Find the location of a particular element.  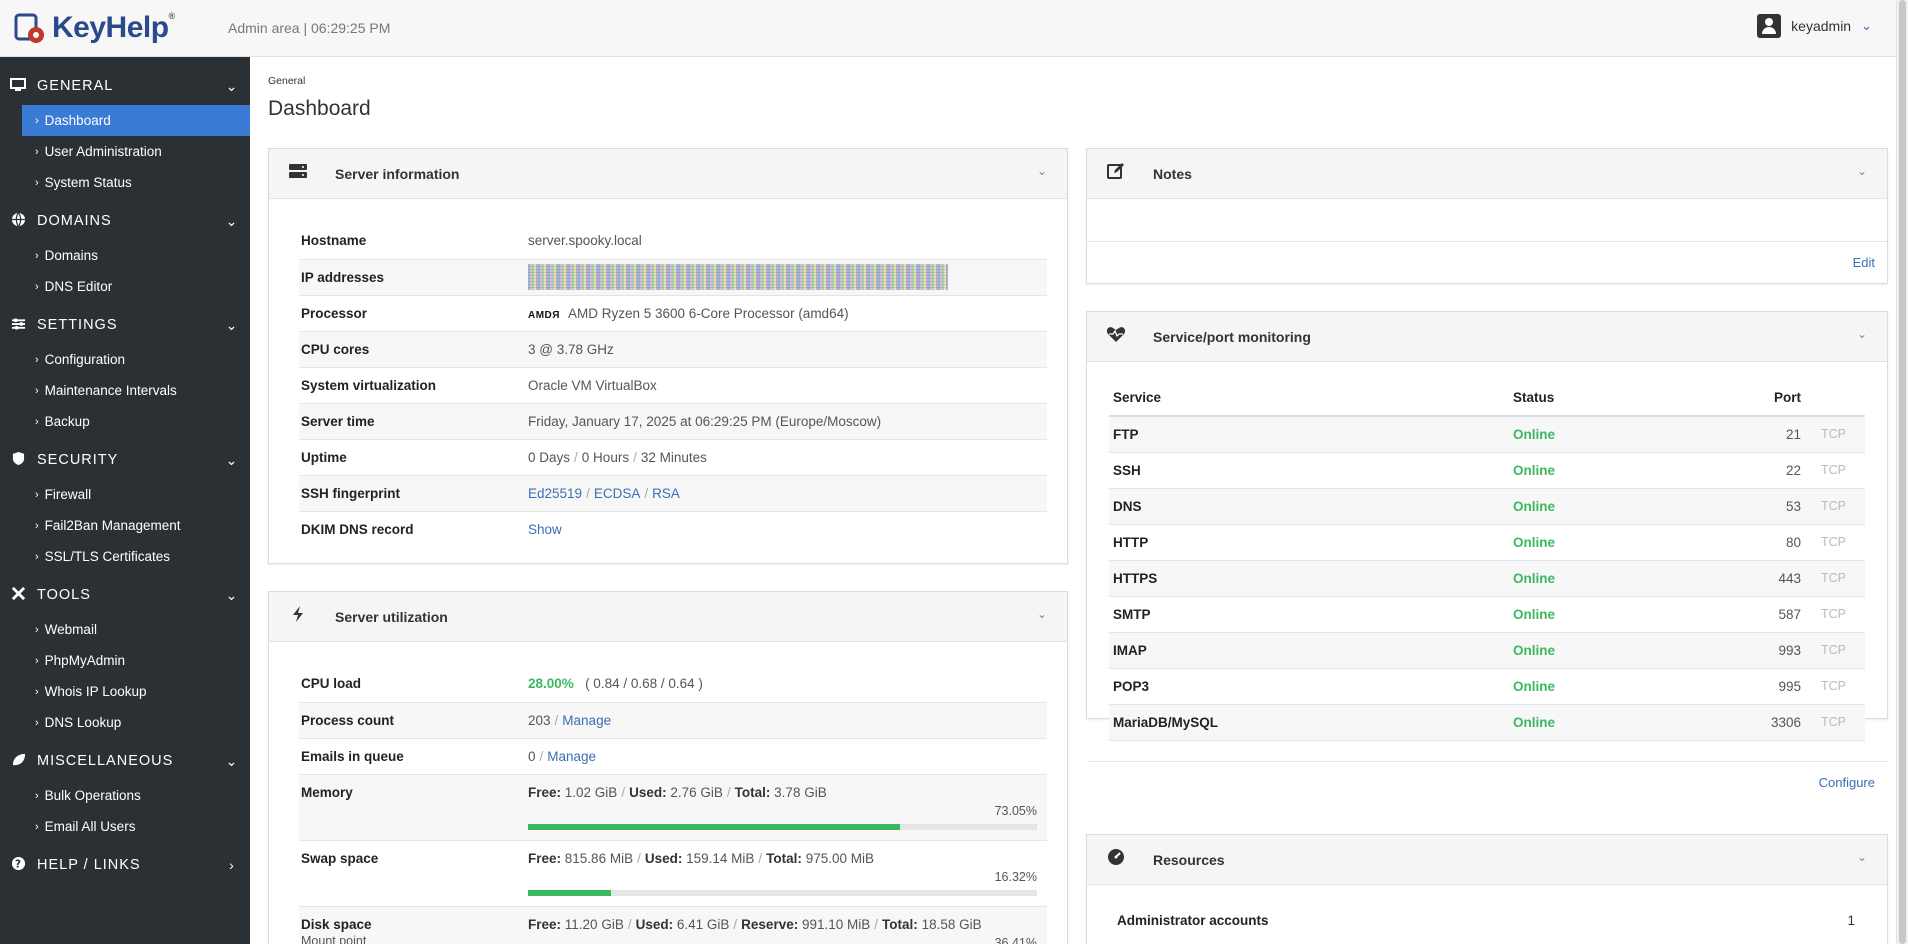

sidebar-item-email-all-users: › Email All Users is located at coordinates (136, 826).